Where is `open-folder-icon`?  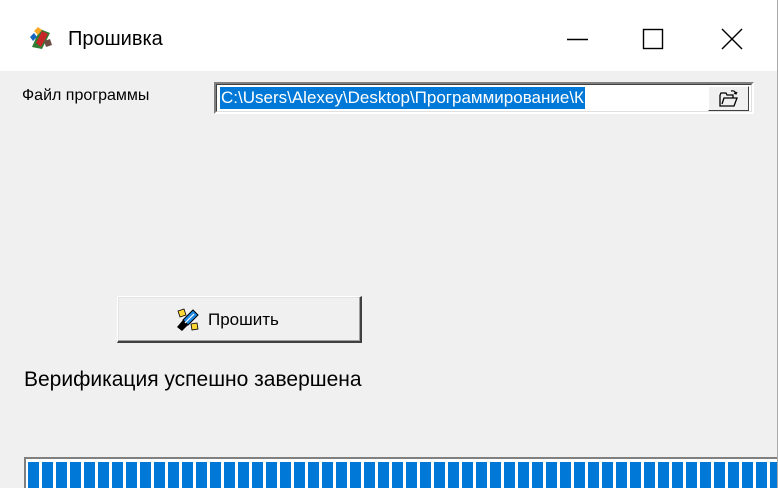
open-folder-icon is located at coordinates (728, 98).